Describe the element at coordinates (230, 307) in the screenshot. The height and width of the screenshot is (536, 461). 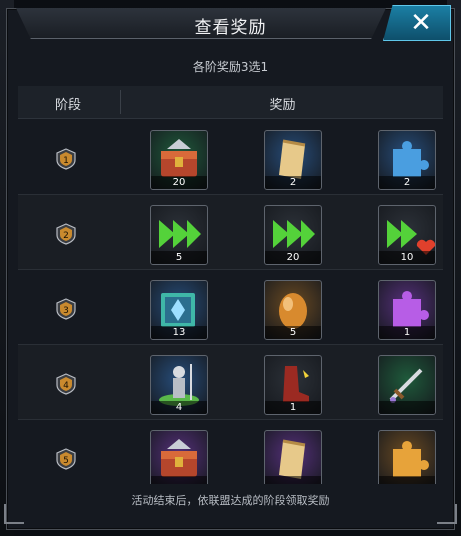
I see `reward-row: 3 13 5 1` at that location.